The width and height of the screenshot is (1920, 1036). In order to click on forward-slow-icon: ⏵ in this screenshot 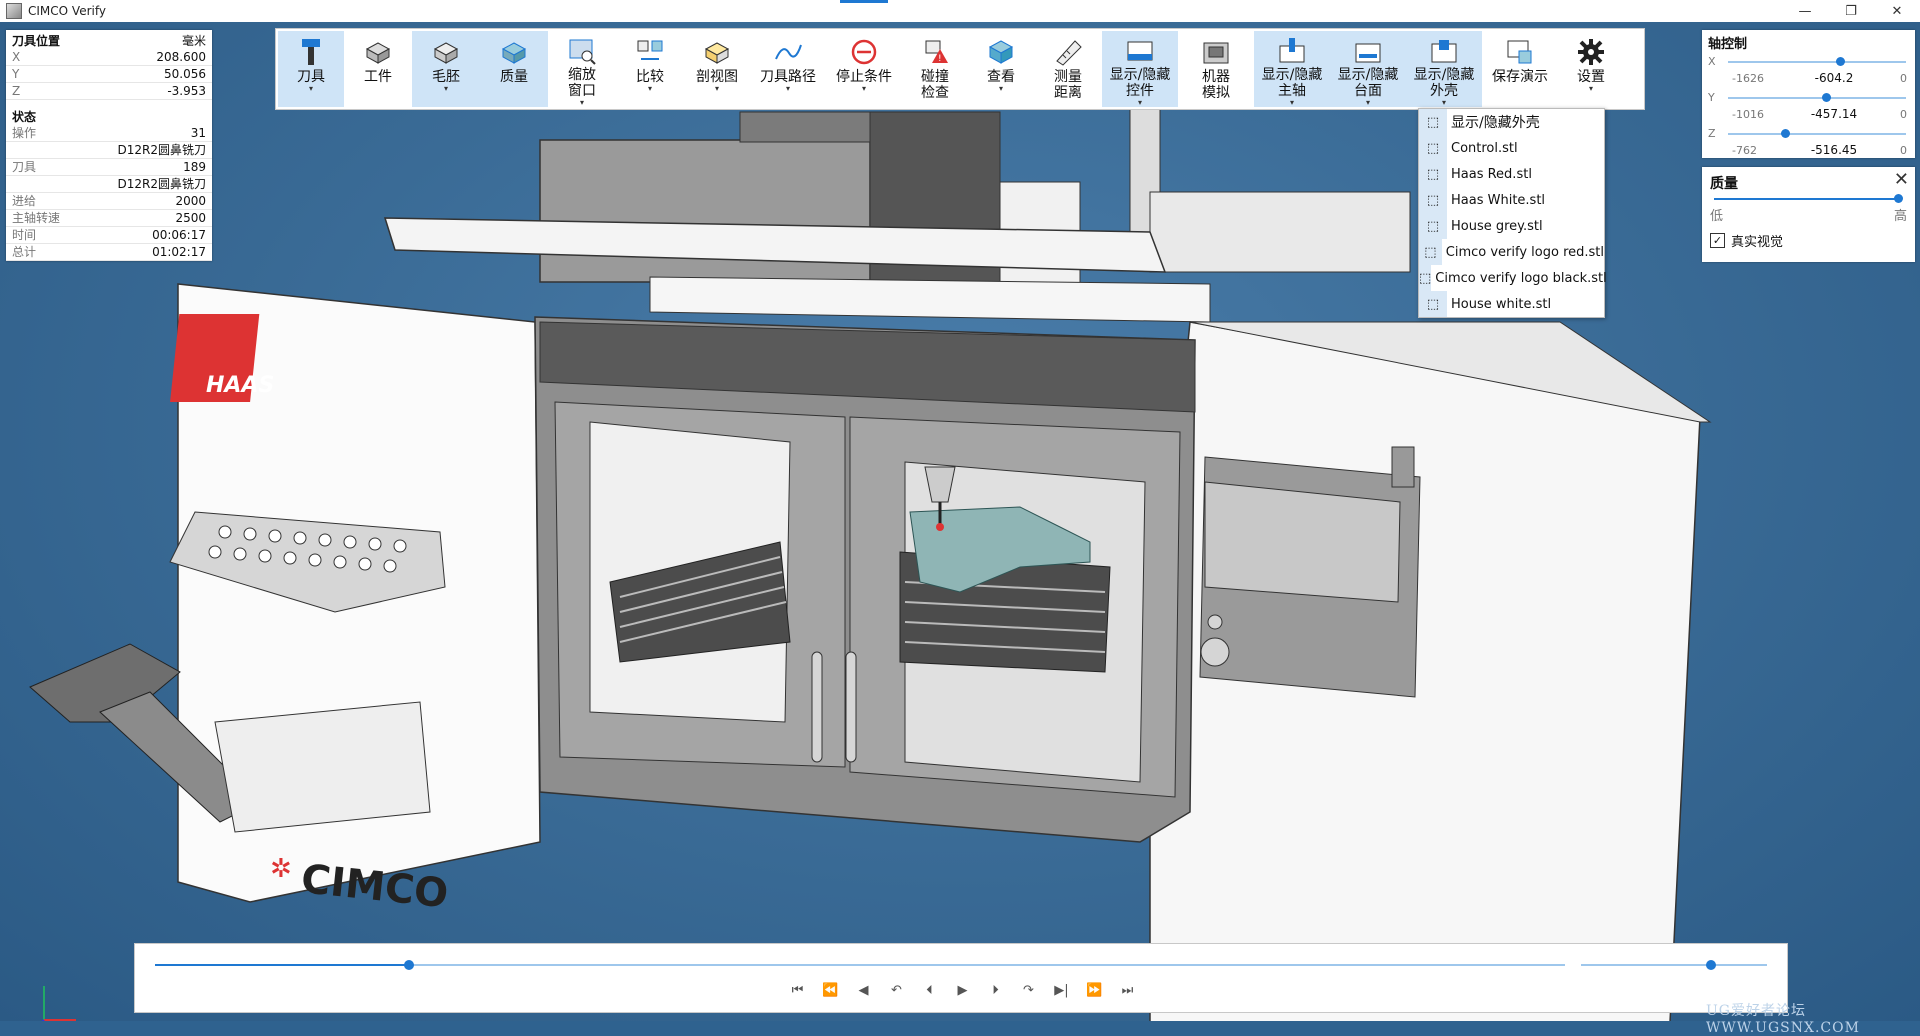, I will do `click(995, 990)`.